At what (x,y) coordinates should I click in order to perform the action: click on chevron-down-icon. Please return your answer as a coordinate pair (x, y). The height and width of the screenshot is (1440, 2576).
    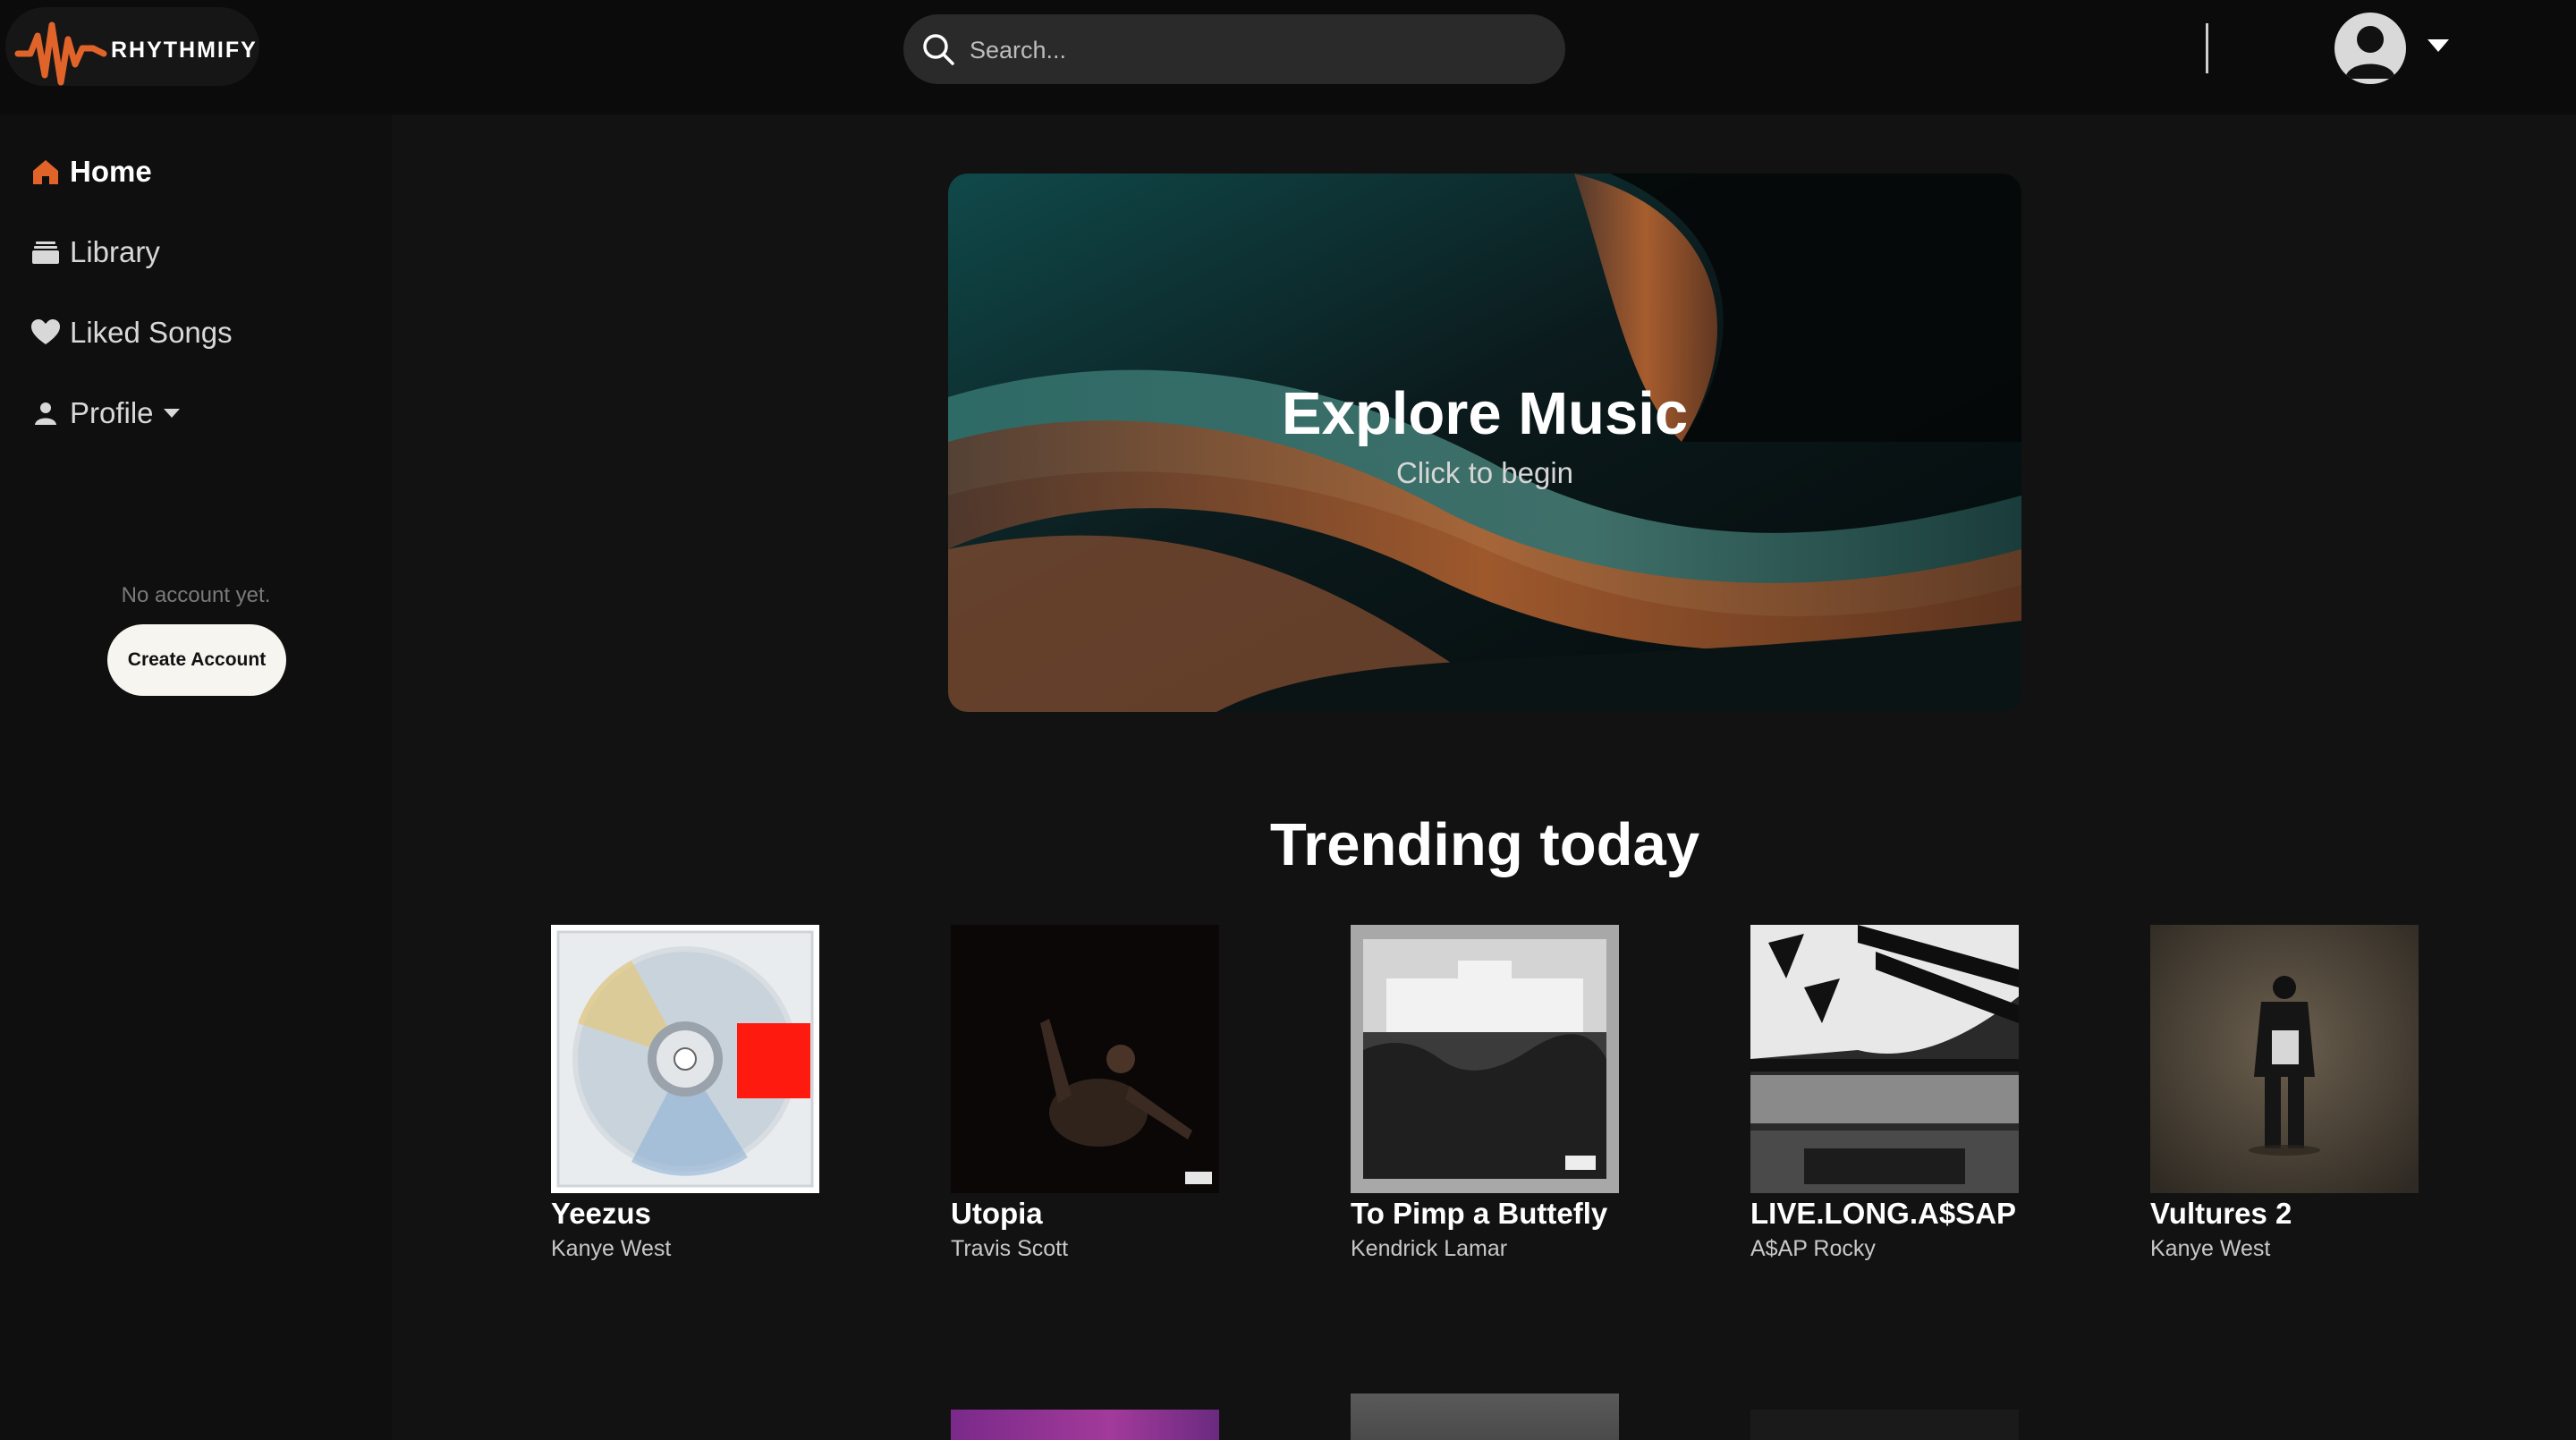
    Looking at the image, I should click on (171, 413).